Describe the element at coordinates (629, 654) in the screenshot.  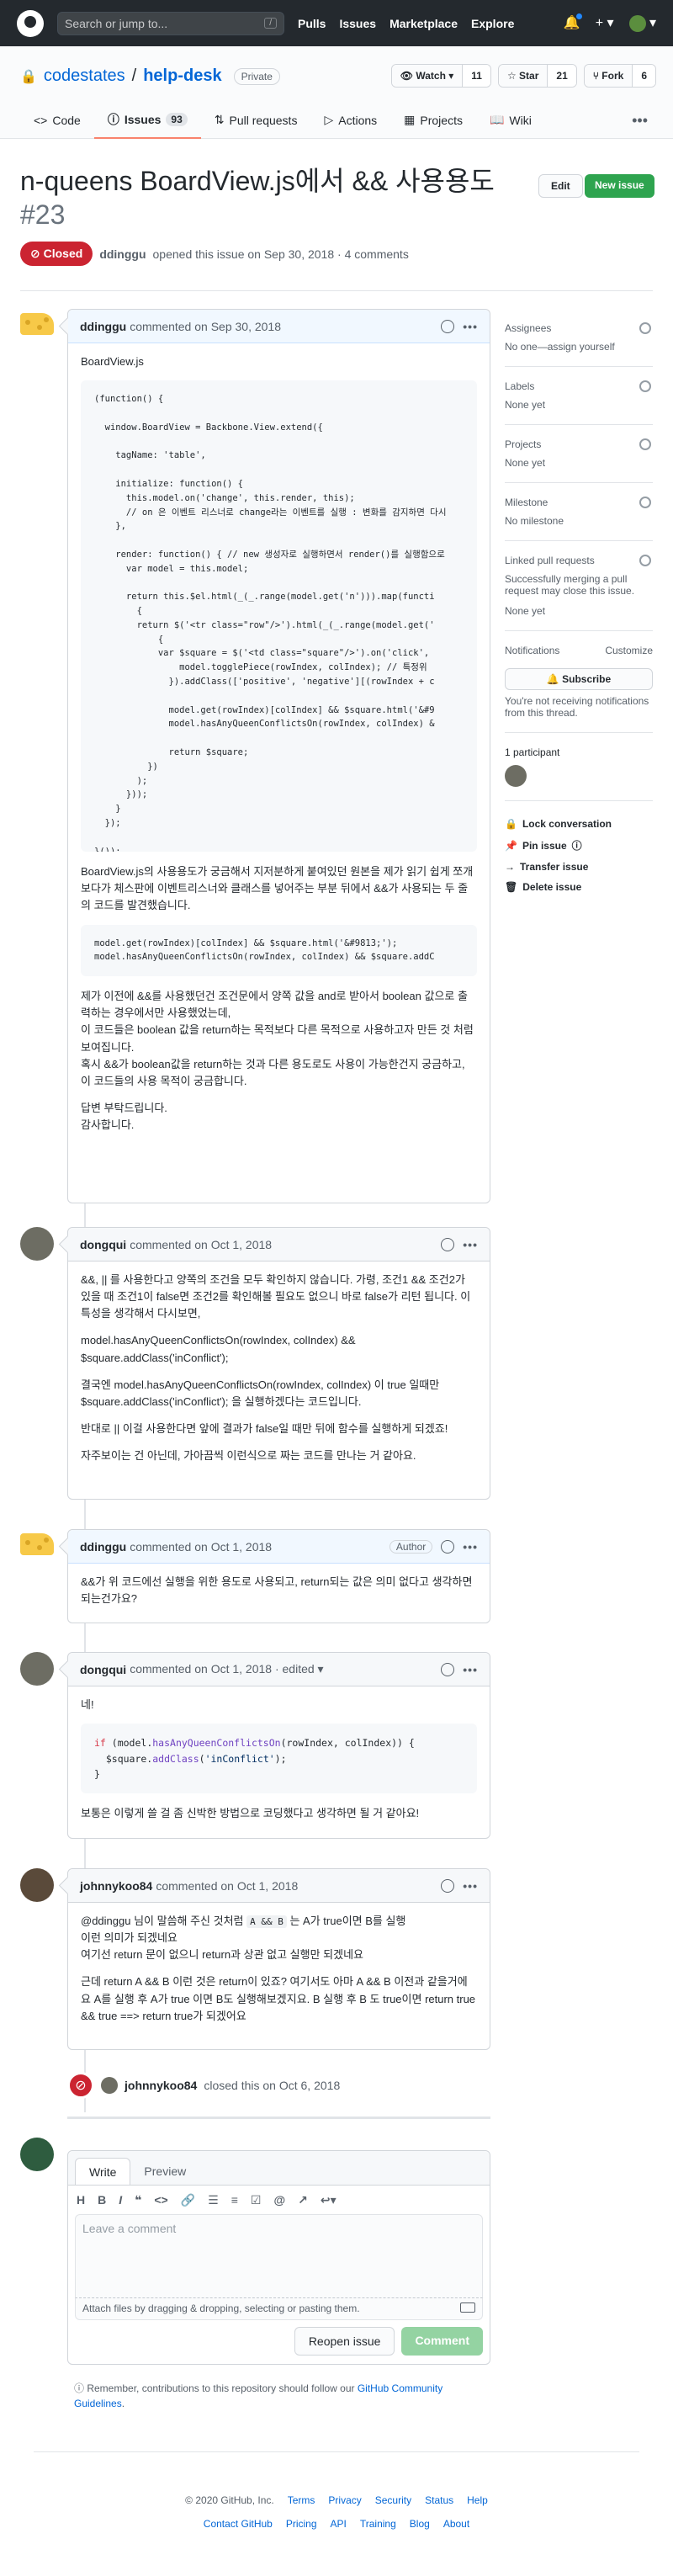
I see `customize-link: Customize` at that location.